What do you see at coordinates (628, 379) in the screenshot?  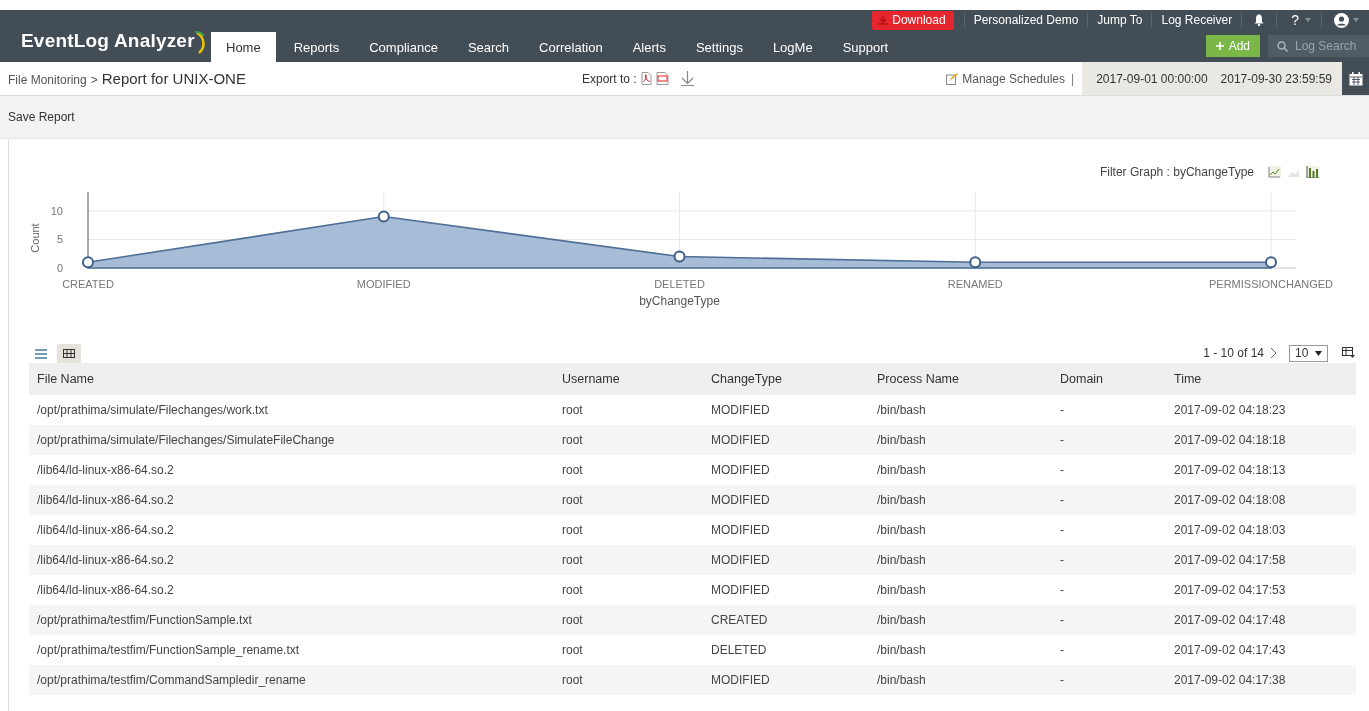 I see `column-header: Username` at bounding box center [628, 379].